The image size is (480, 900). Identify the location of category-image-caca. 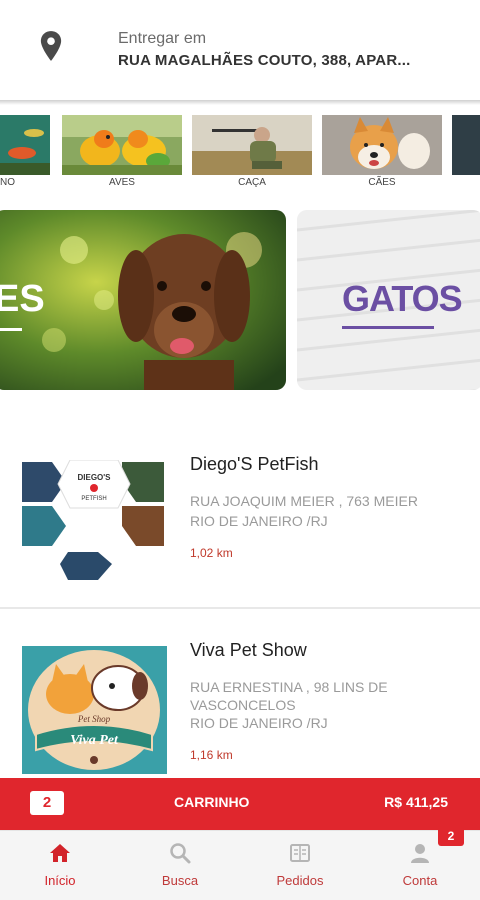
(252, 145).